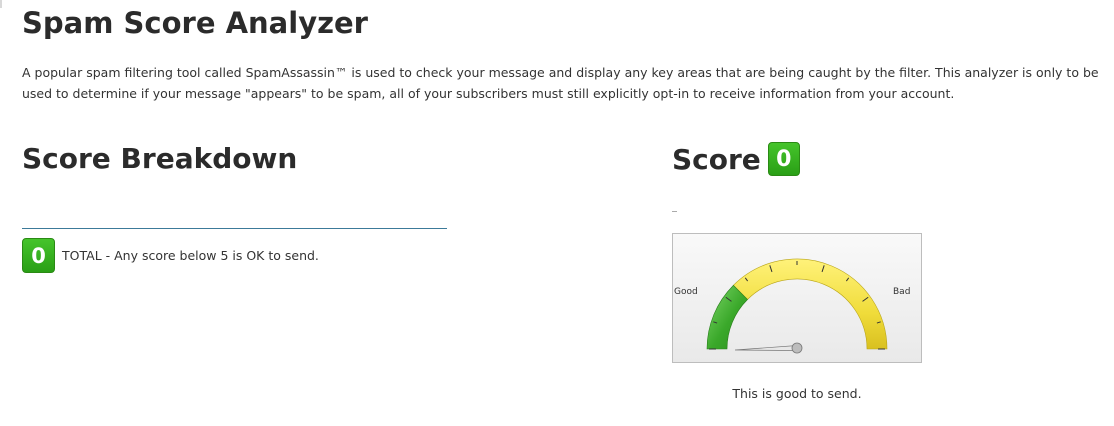 The height and width of the screenshot is (426, 1114). I want to click on spam-score-gauge: Good Bad, so click(797, 298).